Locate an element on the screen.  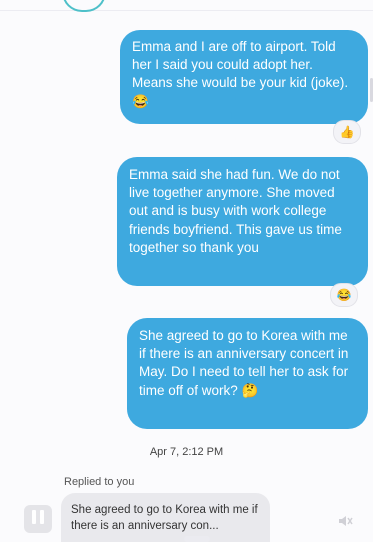
reaction-badge: 👍 is located at coordinates (347, 132).